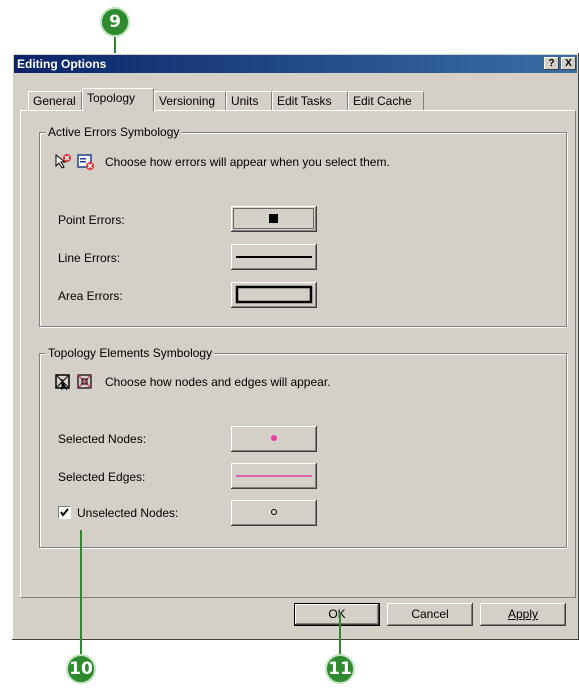 Image resolution: width=579 pixels, height=697 pixels. What do you see at coordinates (81, 592) in the screenshot?
I see `callout-10-line` at bounding box center [81, 592].